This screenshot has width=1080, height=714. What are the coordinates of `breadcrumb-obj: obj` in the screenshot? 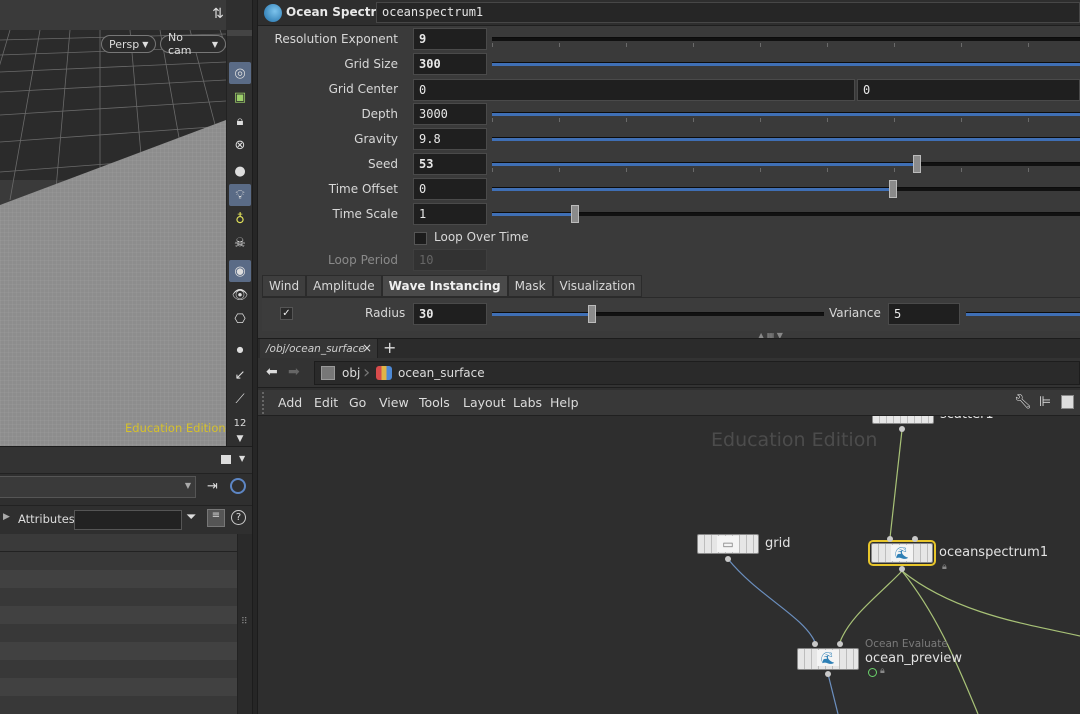 It's located at (351, 373).